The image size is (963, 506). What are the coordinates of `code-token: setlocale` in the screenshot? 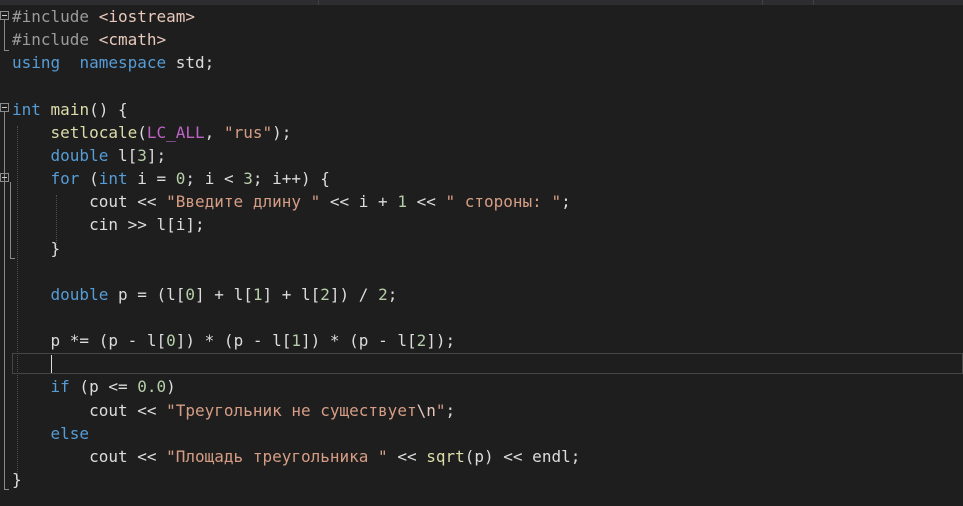 It's located at (94, 132).